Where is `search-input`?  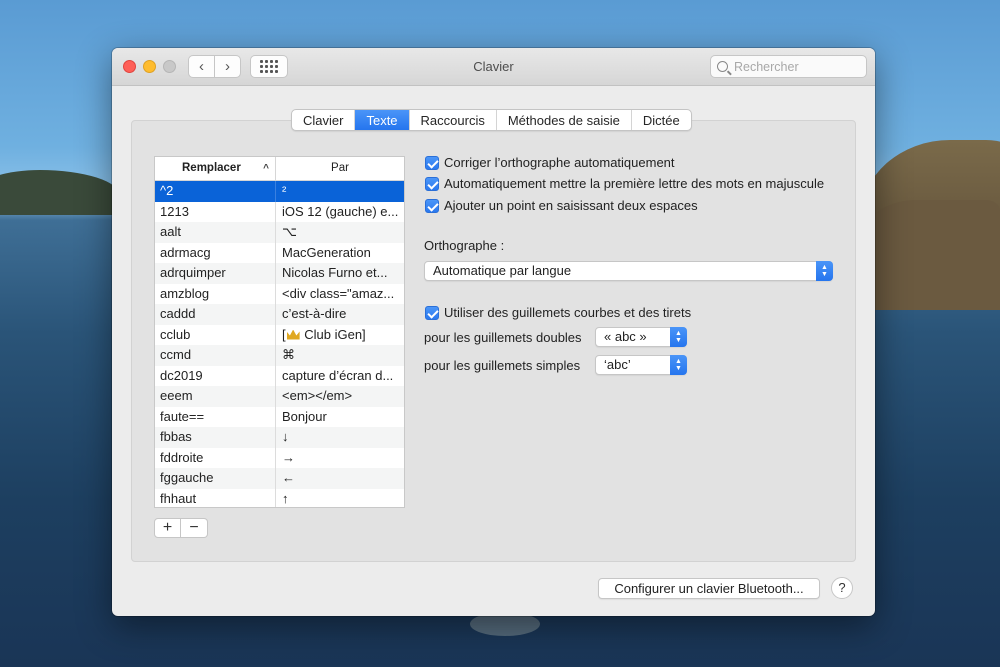
search-input is located at coordinates (794, 66).